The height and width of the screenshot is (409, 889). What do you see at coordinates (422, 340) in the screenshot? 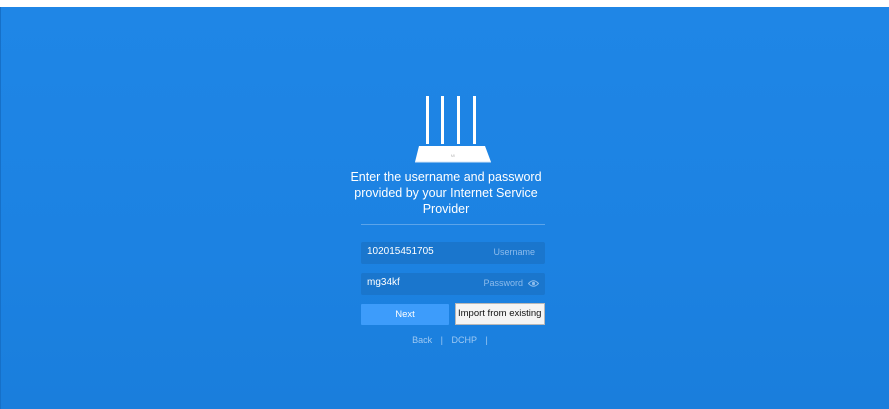
I see `back-link: Back` at bounding box center [422, 340].